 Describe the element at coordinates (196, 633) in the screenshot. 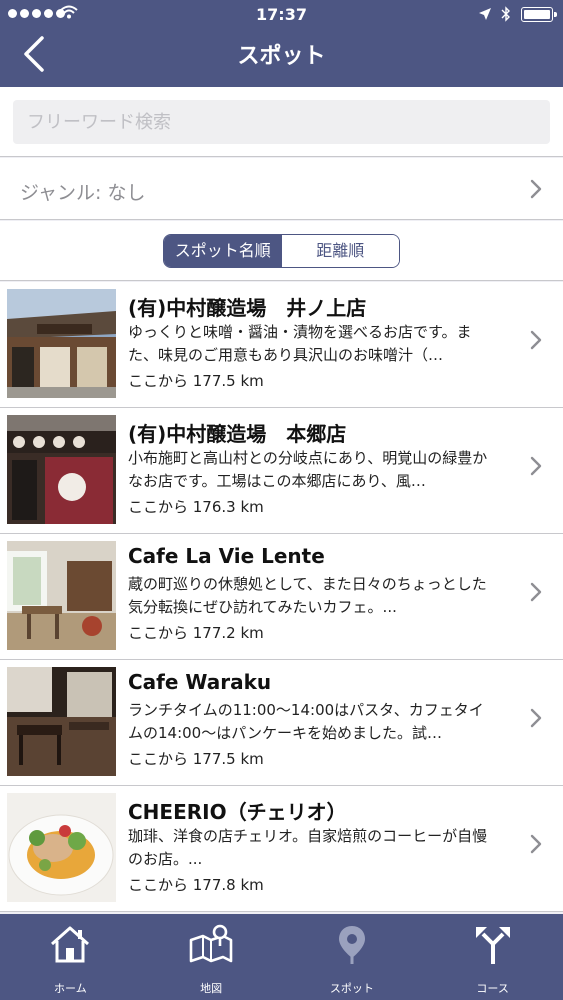

I see `spot-distance: ここから 177.2 km` at that location.